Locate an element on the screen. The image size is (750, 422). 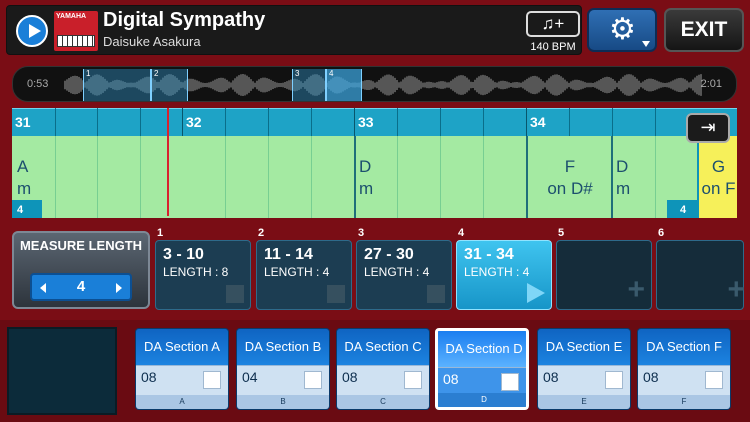
slot-number: 4 is located at coordinates (461, 233).